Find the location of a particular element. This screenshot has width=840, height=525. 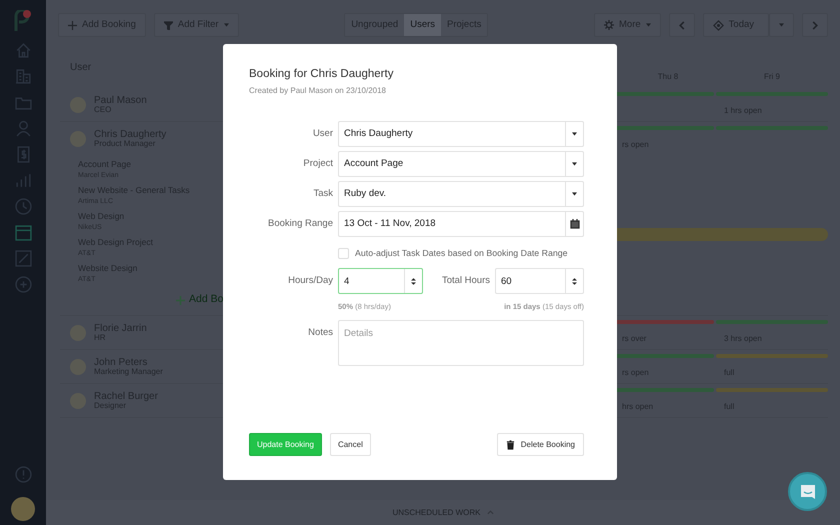

add-circle-icon is located at coordinates (23, 284).